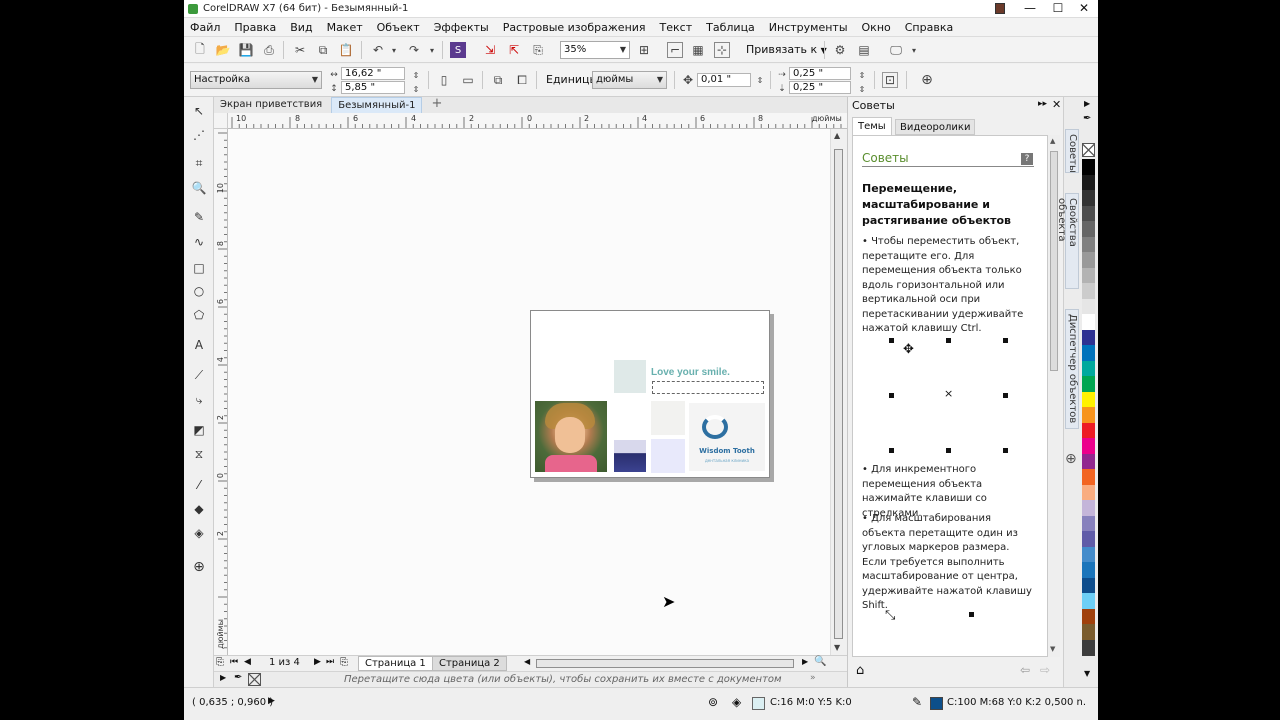 The width and height of the screenshot is (1280, 720). What do you see at coordinates (786, 49) in the screenshot?
I see `snap-to-dropdown: Привязать к ▼` at bounding box center [786, 49].